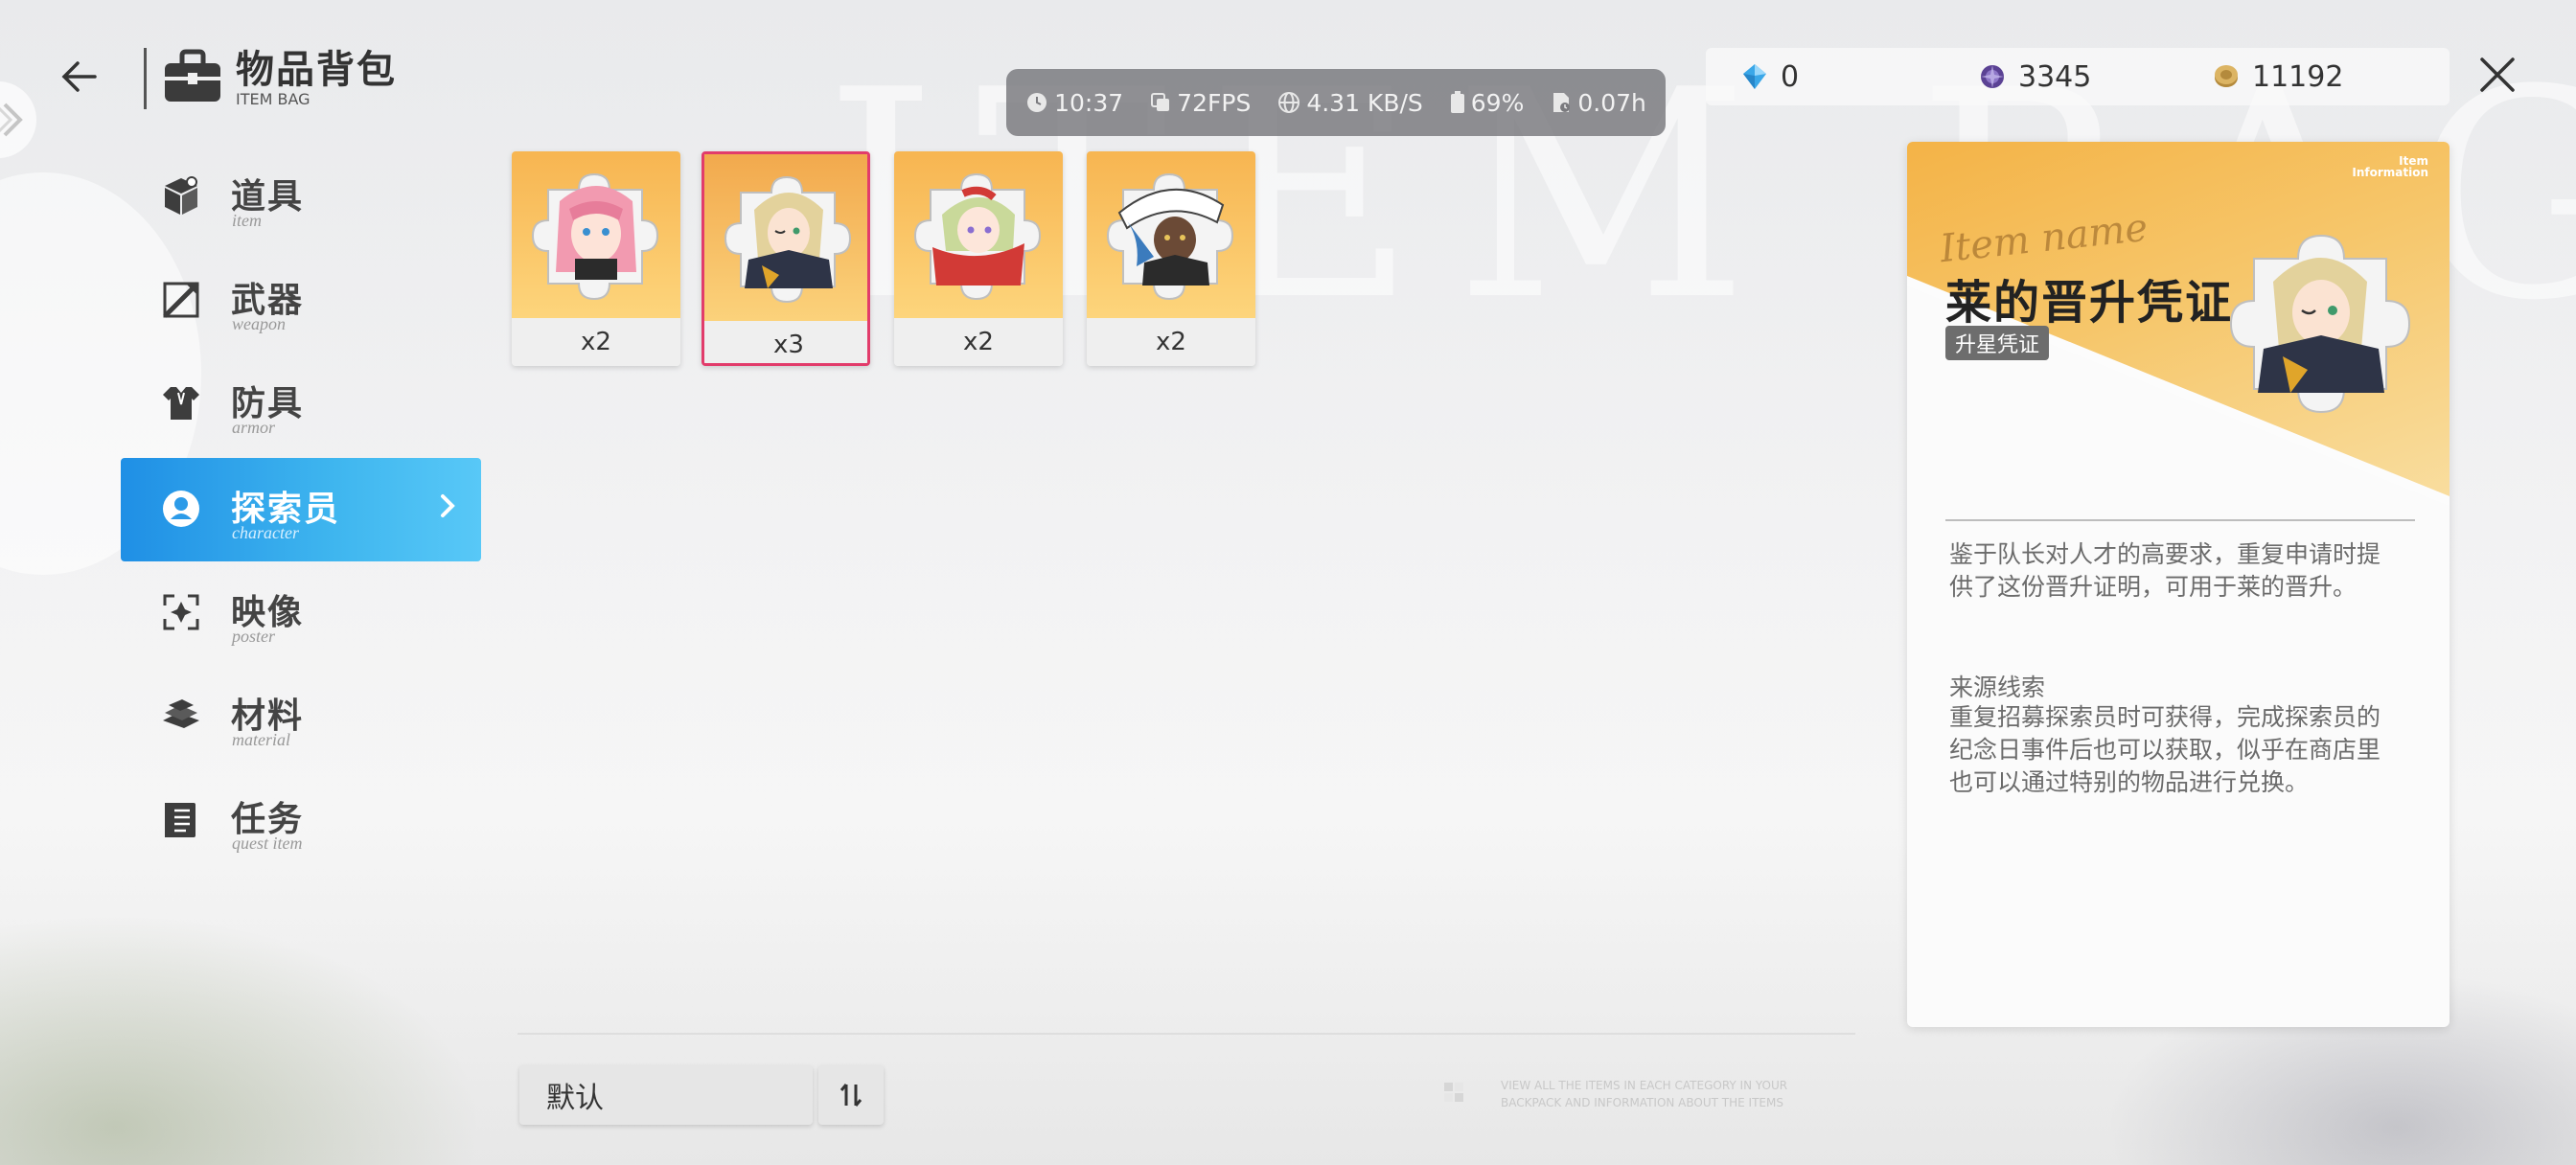 The width and height of the screenshot is (2576, 1165). Describe the element at coordinates (254, 427) in the screenshot. I see `sidebar-item-sublabel: armor` at that location.